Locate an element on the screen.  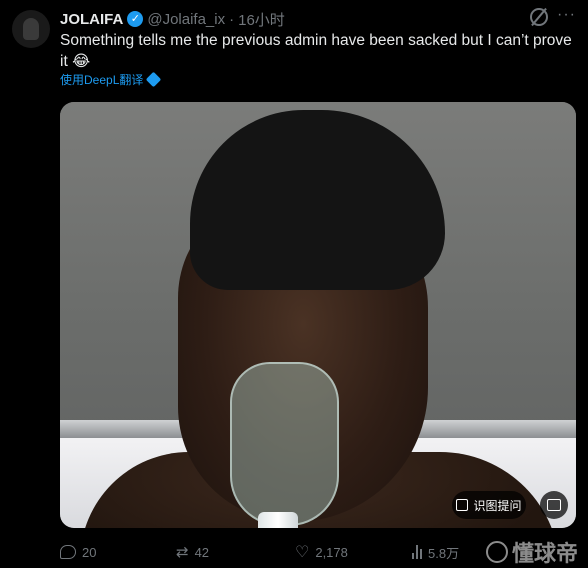
views-count: 5.8万 is located at coordinates (444, 553).